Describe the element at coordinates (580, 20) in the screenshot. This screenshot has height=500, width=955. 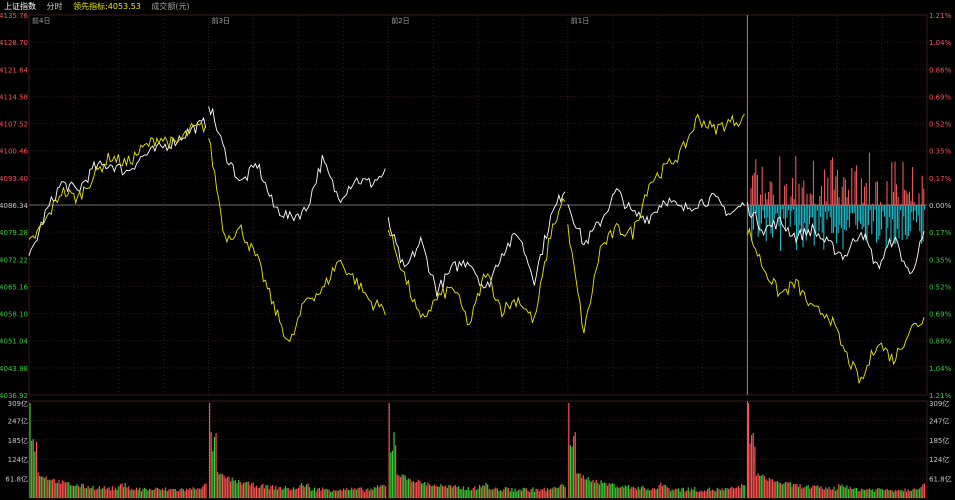
I see `day-label: 前1日` at that location.